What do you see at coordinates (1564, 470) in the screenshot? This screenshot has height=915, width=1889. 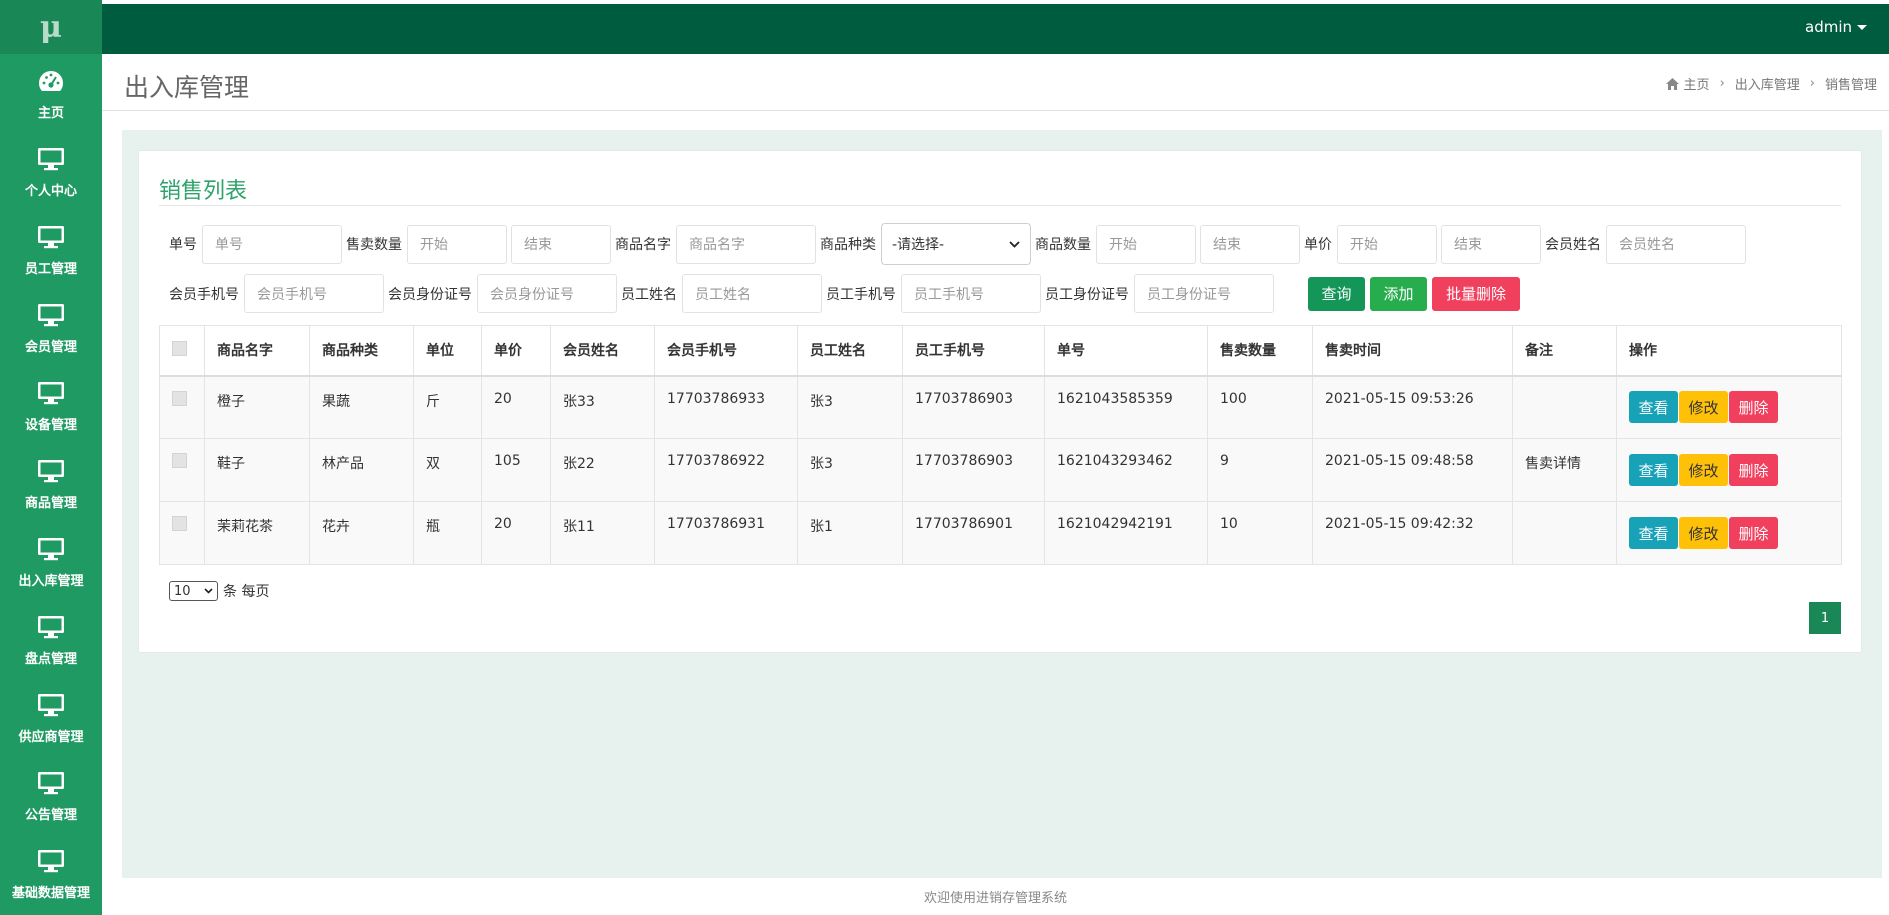 I see `cell-remark: 售卖详情` at bounding box center [1564, 470].